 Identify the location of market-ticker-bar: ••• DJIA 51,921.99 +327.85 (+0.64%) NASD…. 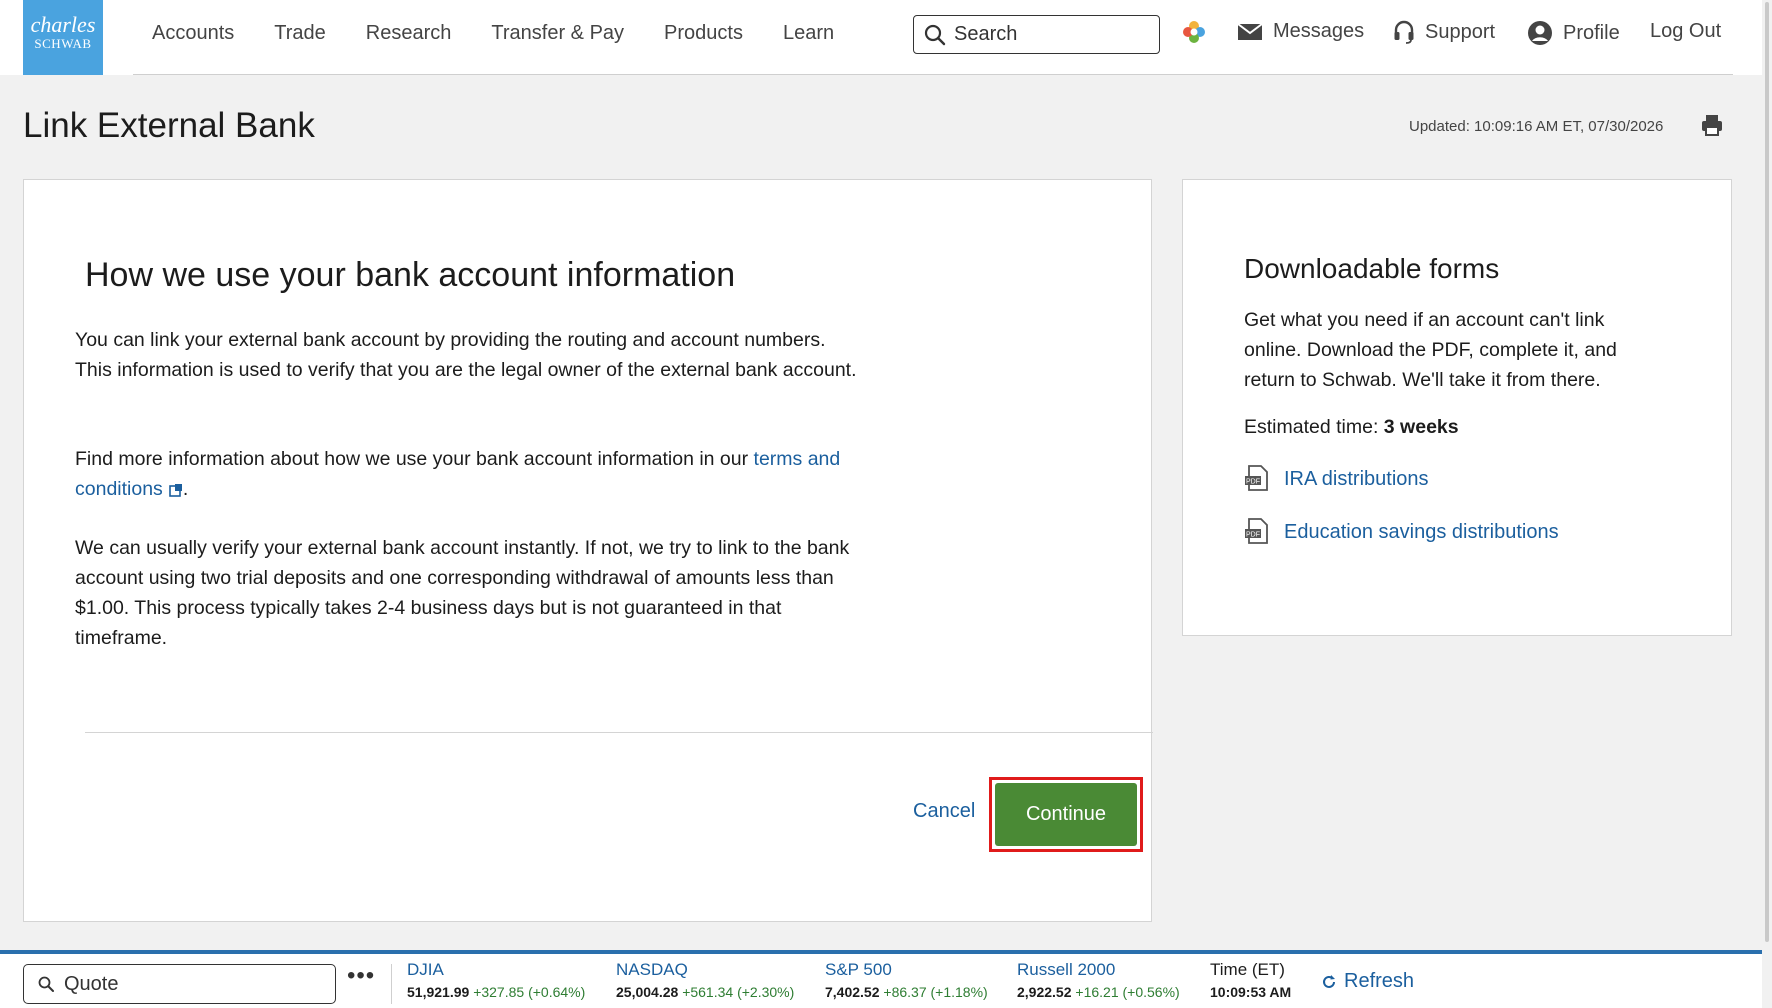
(881, 979).